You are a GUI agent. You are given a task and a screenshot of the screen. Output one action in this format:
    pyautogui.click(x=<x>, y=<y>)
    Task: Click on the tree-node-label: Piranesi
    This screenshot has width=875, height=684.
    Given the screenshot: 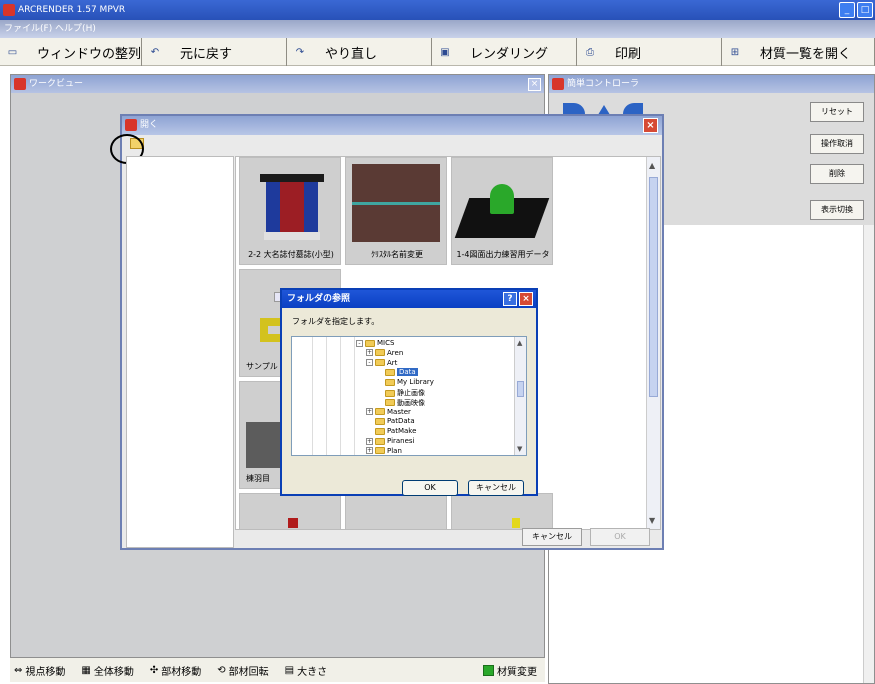 What is the action you would take?
    pyautogui.click(x=401, y=441)
    